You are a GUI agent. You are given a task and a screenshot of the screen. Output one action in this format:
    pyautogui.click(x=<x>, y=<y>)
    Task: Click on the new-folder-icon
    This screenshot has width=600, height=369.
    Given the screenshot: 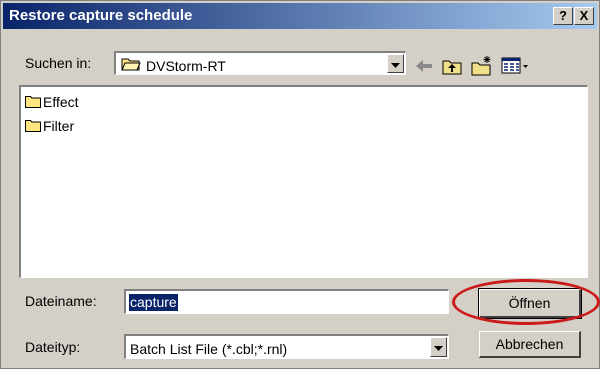 What is the action you would take?
    pyautogui.click(x=482, y=66)
    